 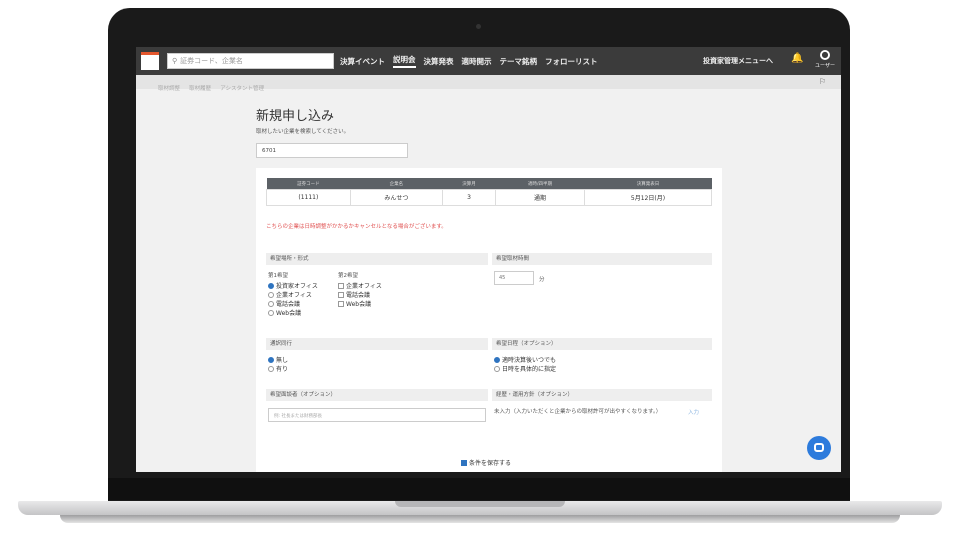 I want to click on interpreter-none-radio: 無し, so click(x=278, y=359).